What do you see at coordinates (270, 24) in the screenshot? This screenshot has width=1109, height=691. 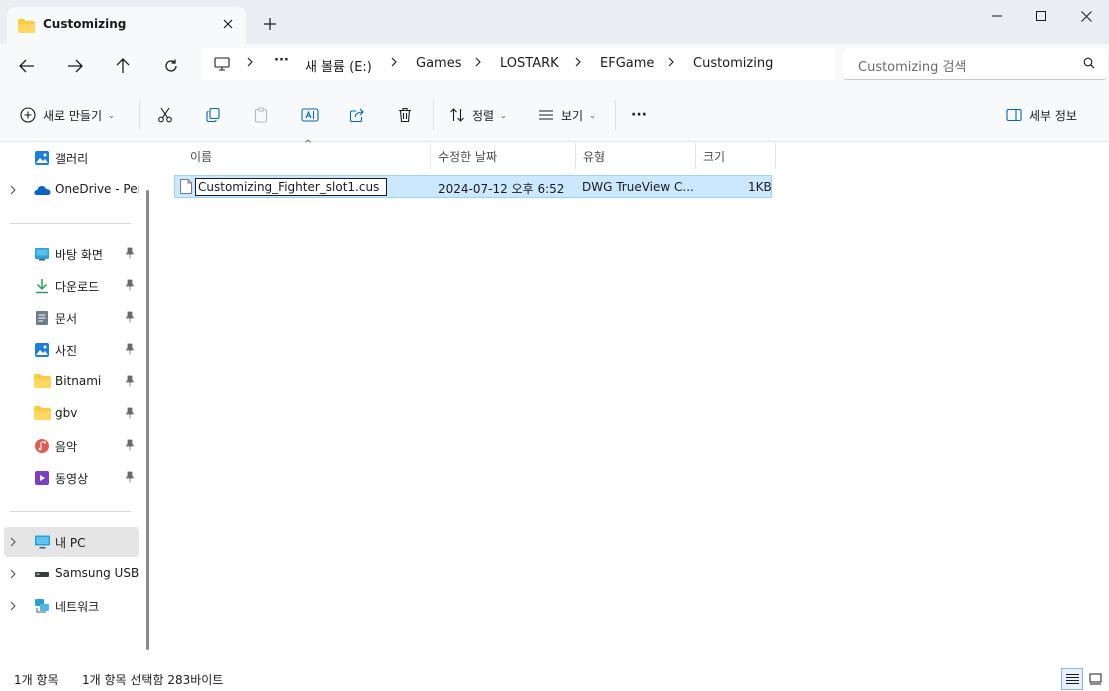 I see `new-tab-button` at bounding box center [270, 24].